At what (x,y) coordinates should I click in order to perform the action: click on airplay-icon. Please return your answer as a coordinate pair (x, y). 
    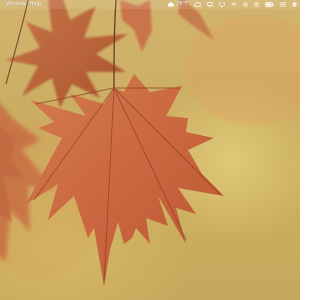
    Looking at the image, I should click on (222, 4).